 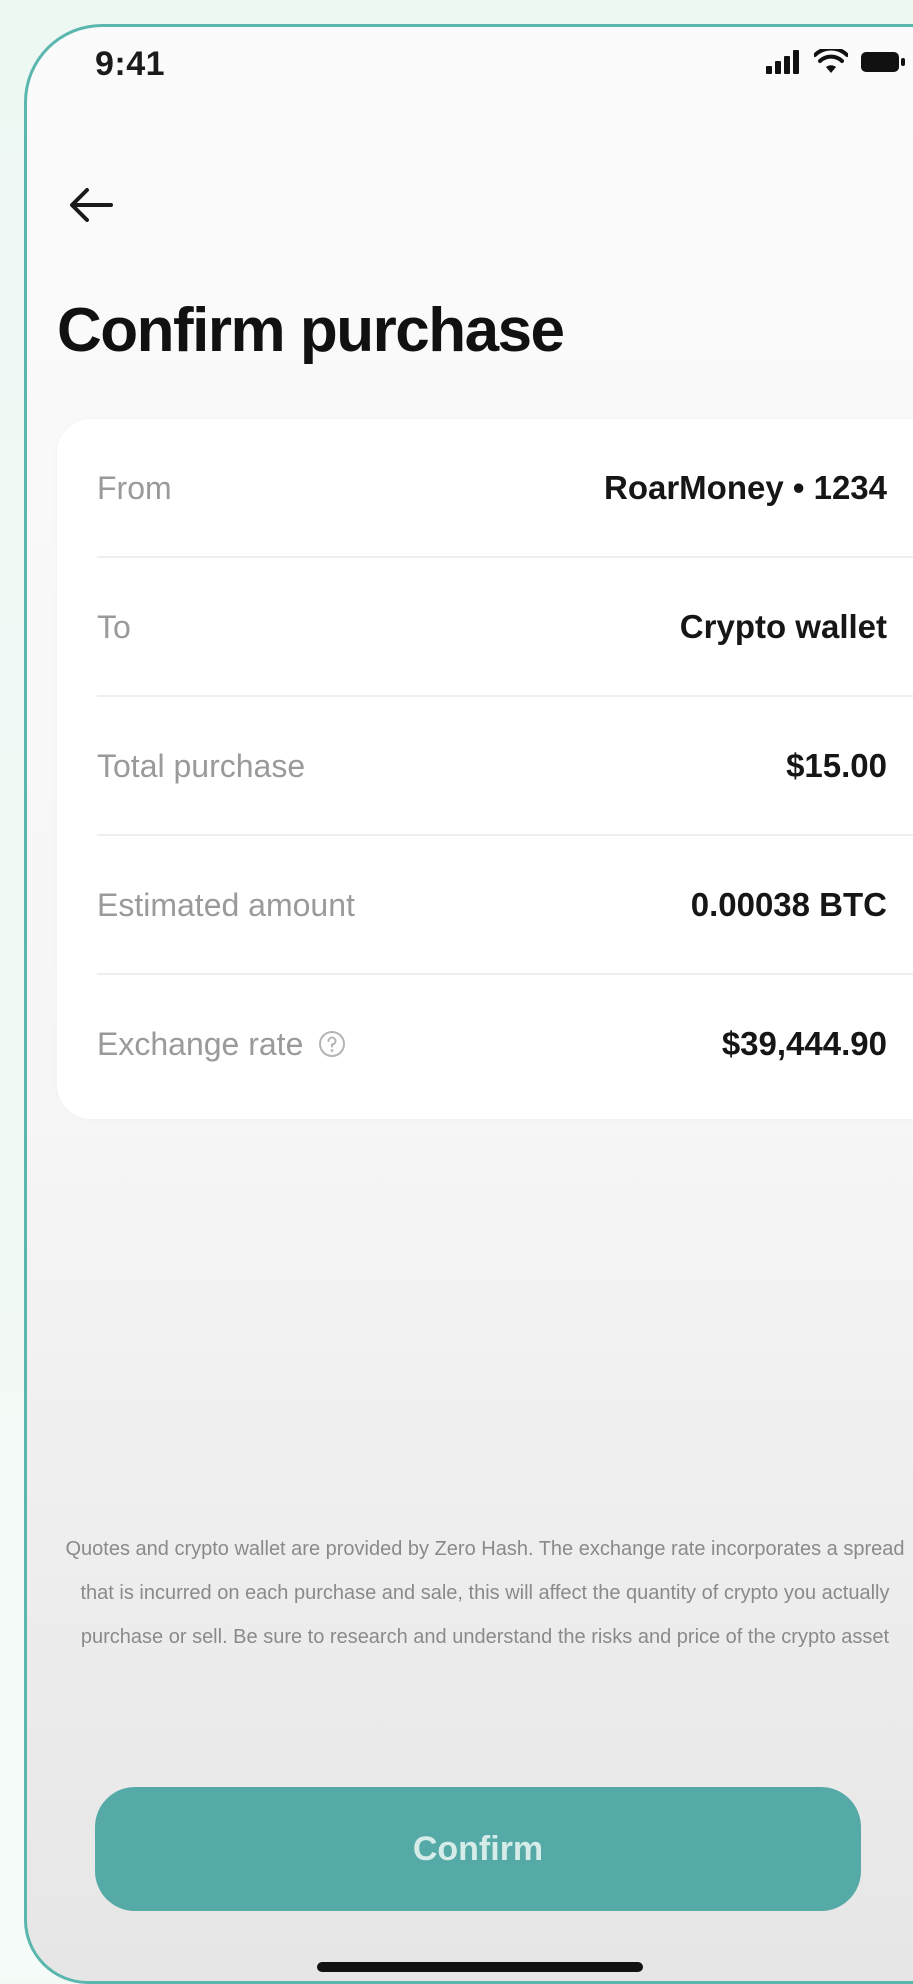 What do you see at coordinates (804, 1043) in the screenshot?
I see `row-value: $39,444.90` at bounding box center [804, 1043].